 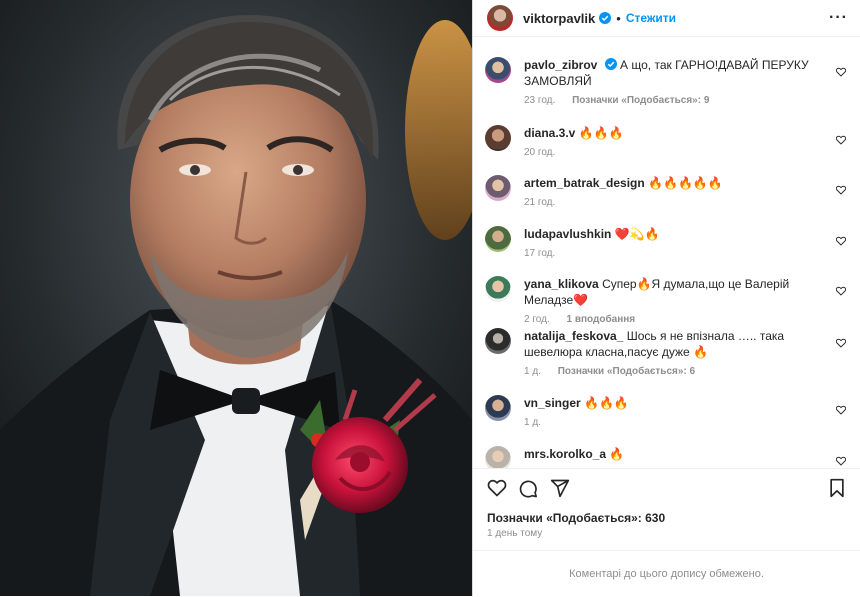 I want to click on comment-time: 23 год., so click(x=540, y=100).